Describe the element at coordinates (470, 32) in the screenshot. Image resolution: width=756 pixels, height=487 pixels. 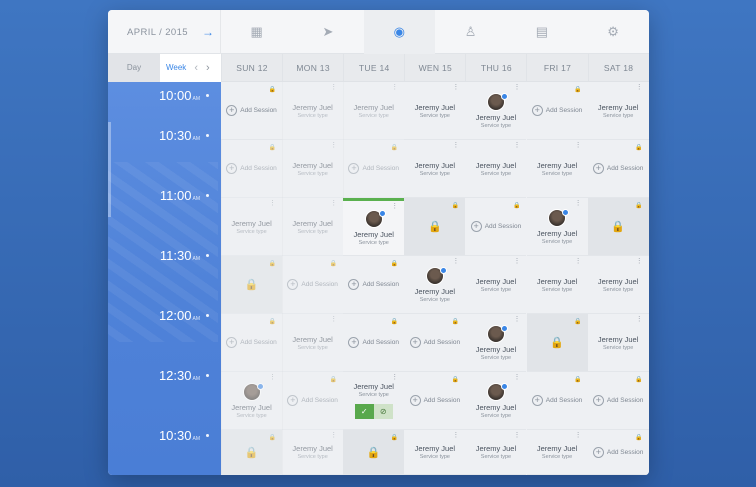
I see `user-icon: ♙` at that location.